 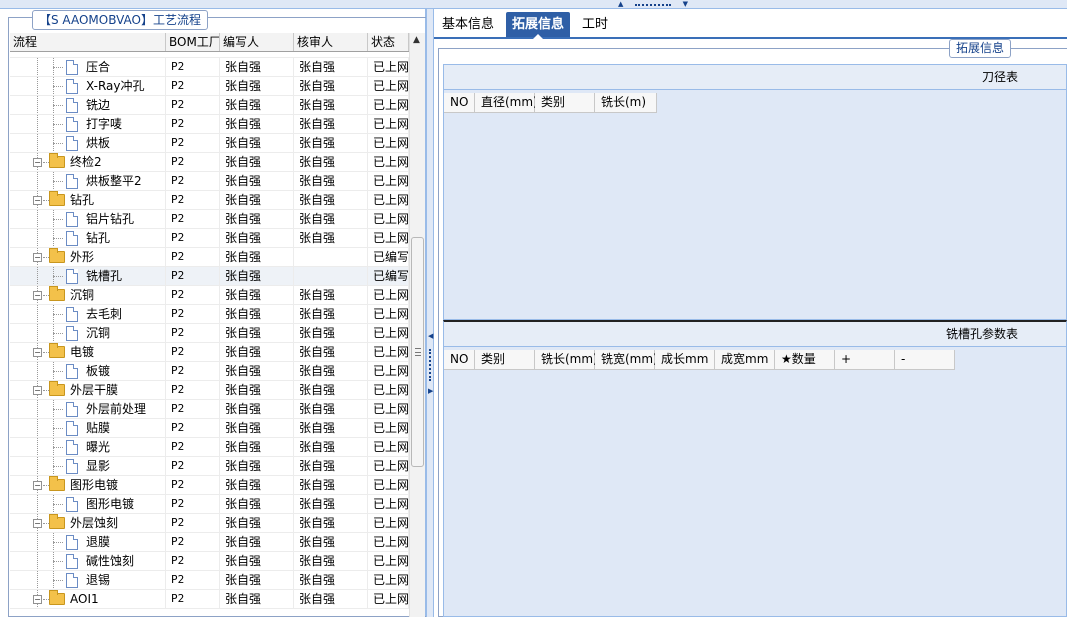 What do you see at coordinates (209, 86) in the screenshot?
I see `table-row: X-Ray冲孔 P2 张自强 张自强 已上网` at bounding box center [209, 86].